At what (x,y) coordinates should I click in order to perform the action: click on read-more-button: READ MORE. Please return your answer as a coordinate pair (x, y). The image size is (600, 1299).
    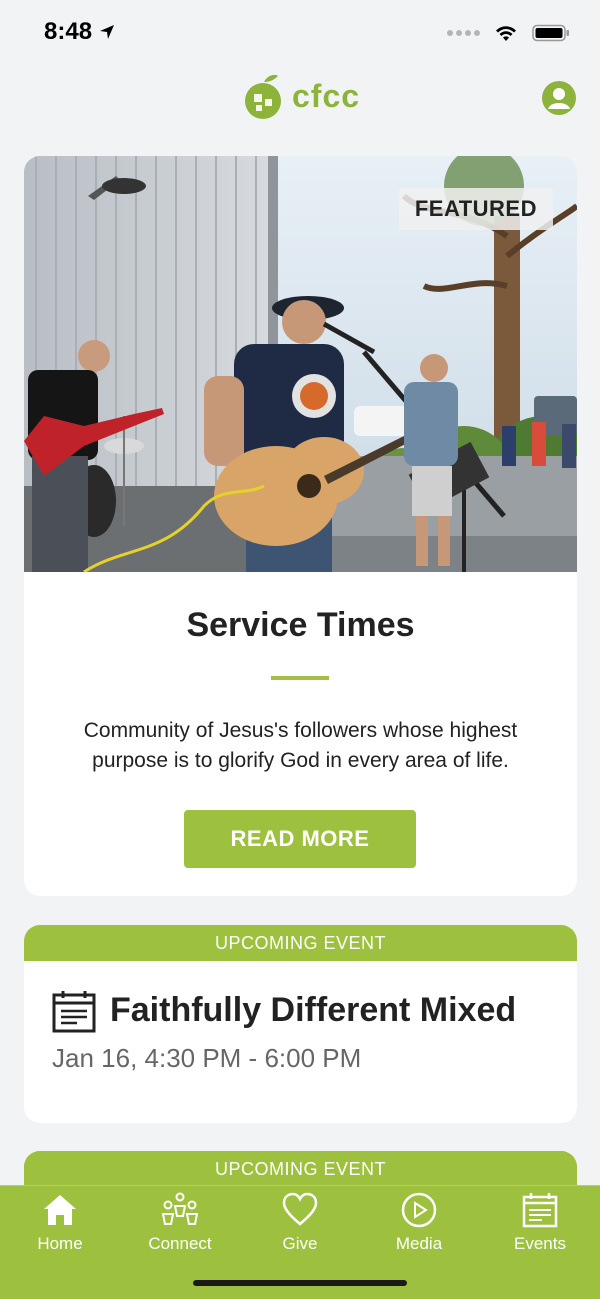
    Looking at the image, I should click on (300, 839).